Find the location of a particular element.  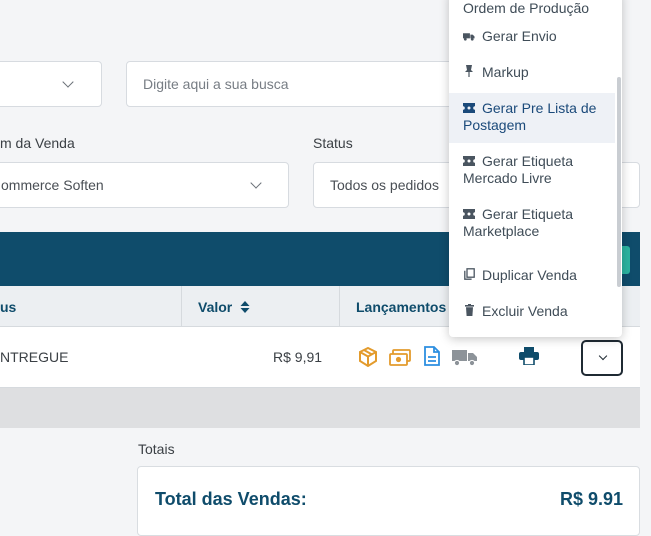

document-icon is located at coordinates (432, 356).